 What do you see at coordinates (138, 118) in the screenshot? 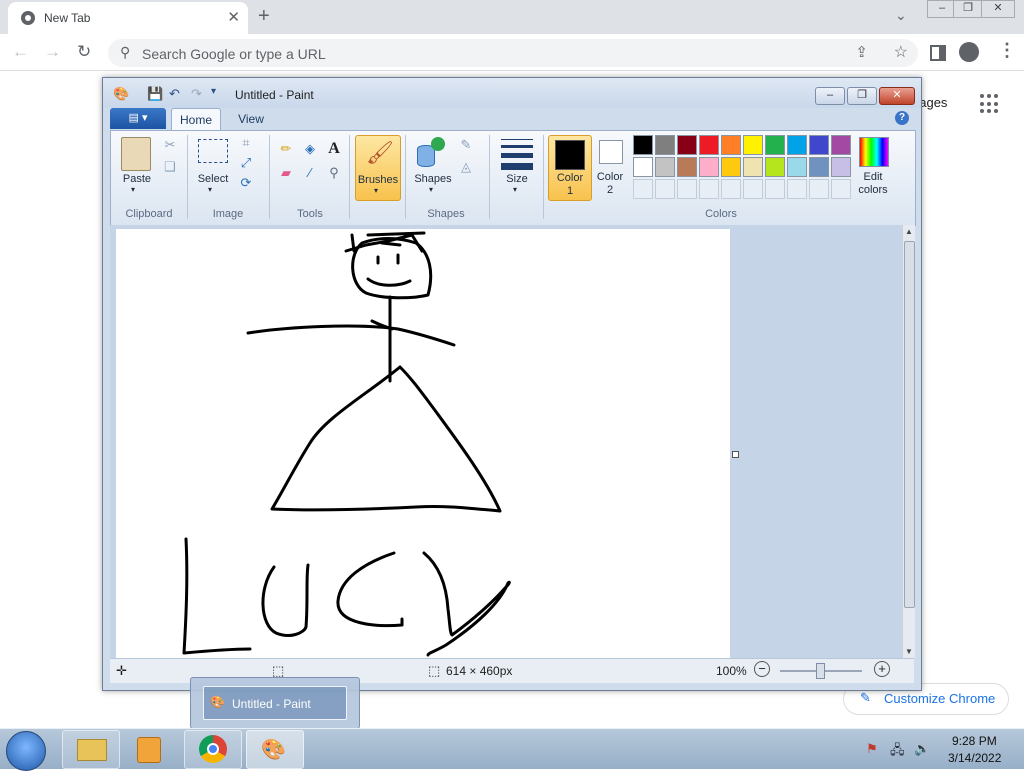
I see `paint-menu-button: ▤ ▾` at bounding box center [138, 118].